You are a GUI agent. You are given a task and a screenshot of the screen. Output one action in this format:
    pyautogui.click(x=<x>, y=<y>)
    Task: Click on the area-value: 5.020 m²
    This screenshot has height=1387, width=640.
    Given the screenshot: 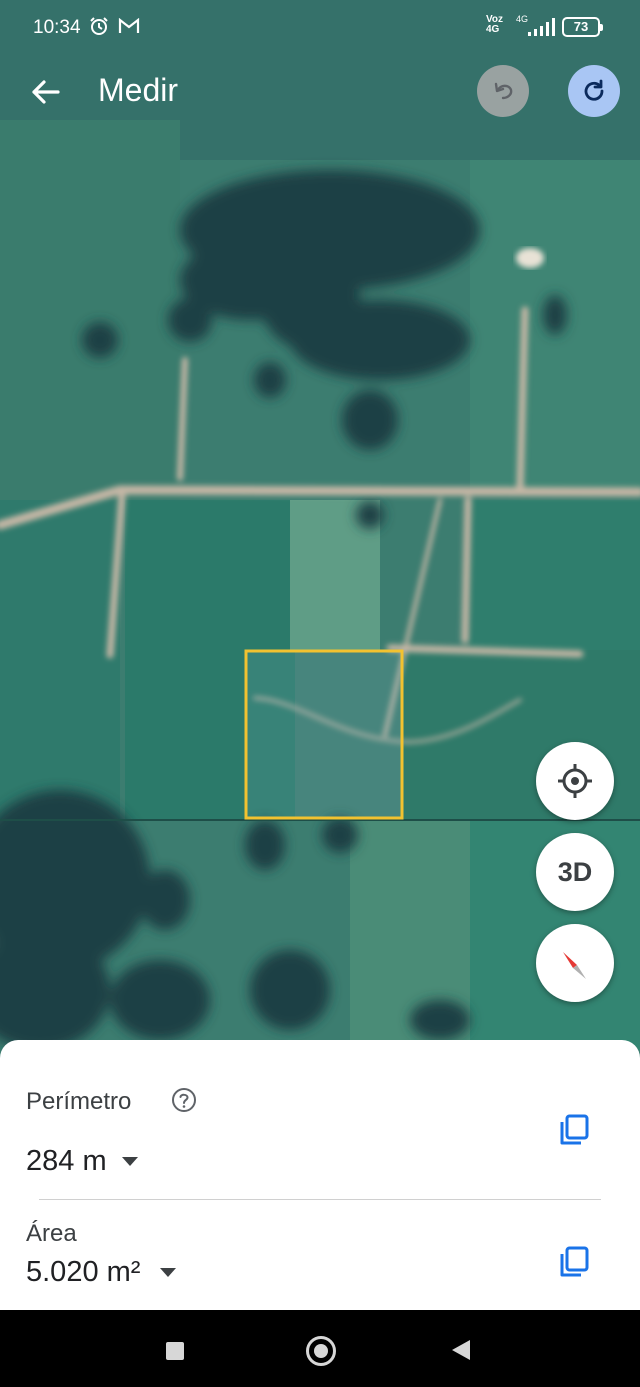 What is the action you would take?
    pyautogui.click(x=83, y=1272)
    